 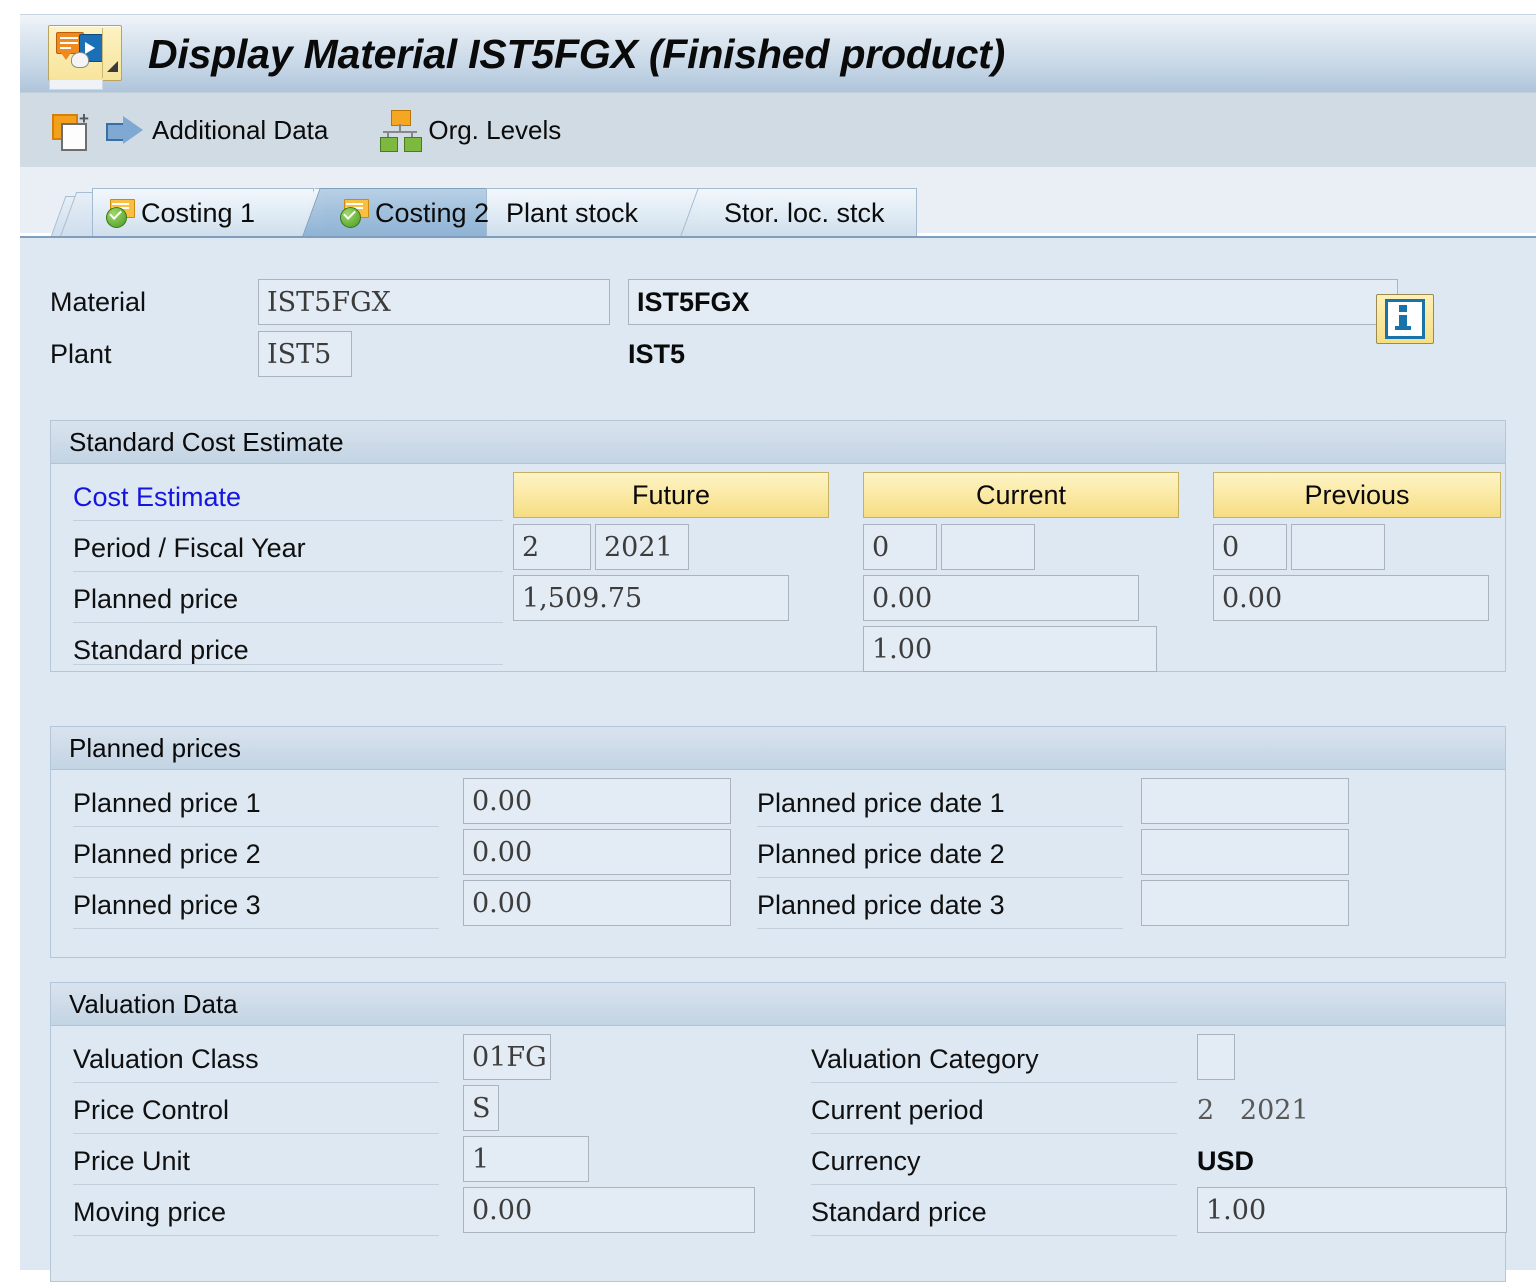 I want to click on current-planned-price-field: 0.00, so click(x=1001, y=598).